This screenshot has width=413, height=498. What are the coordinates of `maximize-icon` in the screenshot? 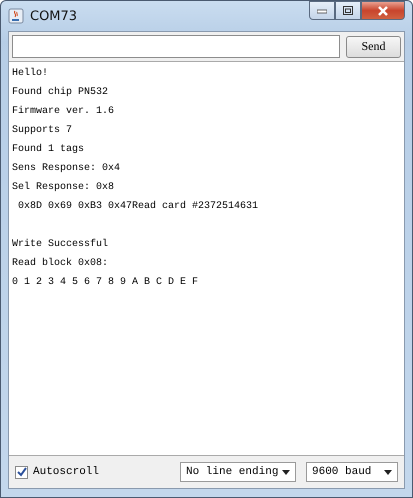 It's located at (348, 10).